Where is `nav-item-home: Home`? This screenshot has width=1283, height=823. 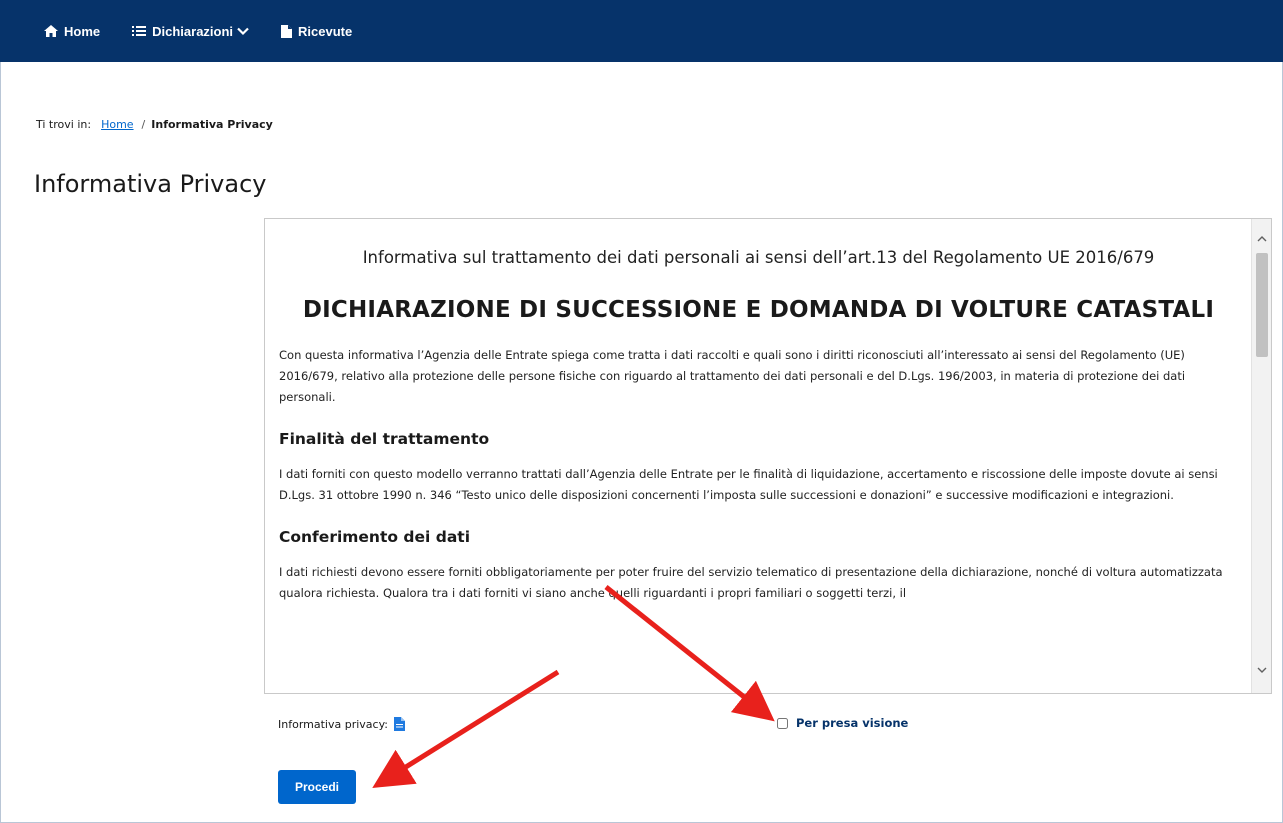
nav-item-home: Home is located at coordinates (72, 31).